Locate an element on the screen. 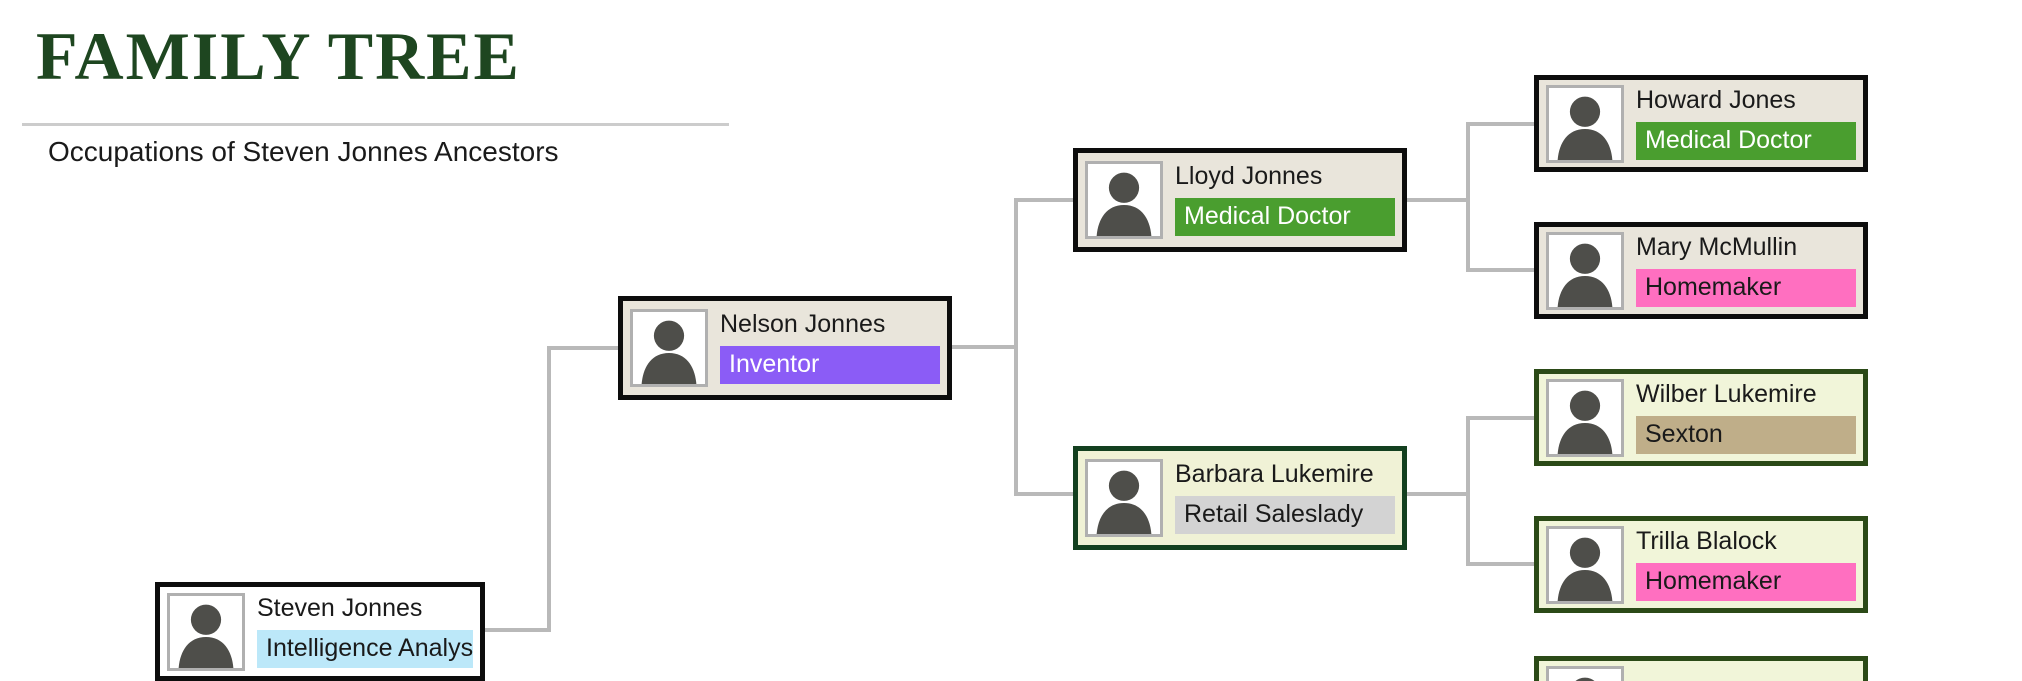 This screenshot has width=2022, height=681. person-occupation-badge: Sexton is located at coordinates (1746, 434).